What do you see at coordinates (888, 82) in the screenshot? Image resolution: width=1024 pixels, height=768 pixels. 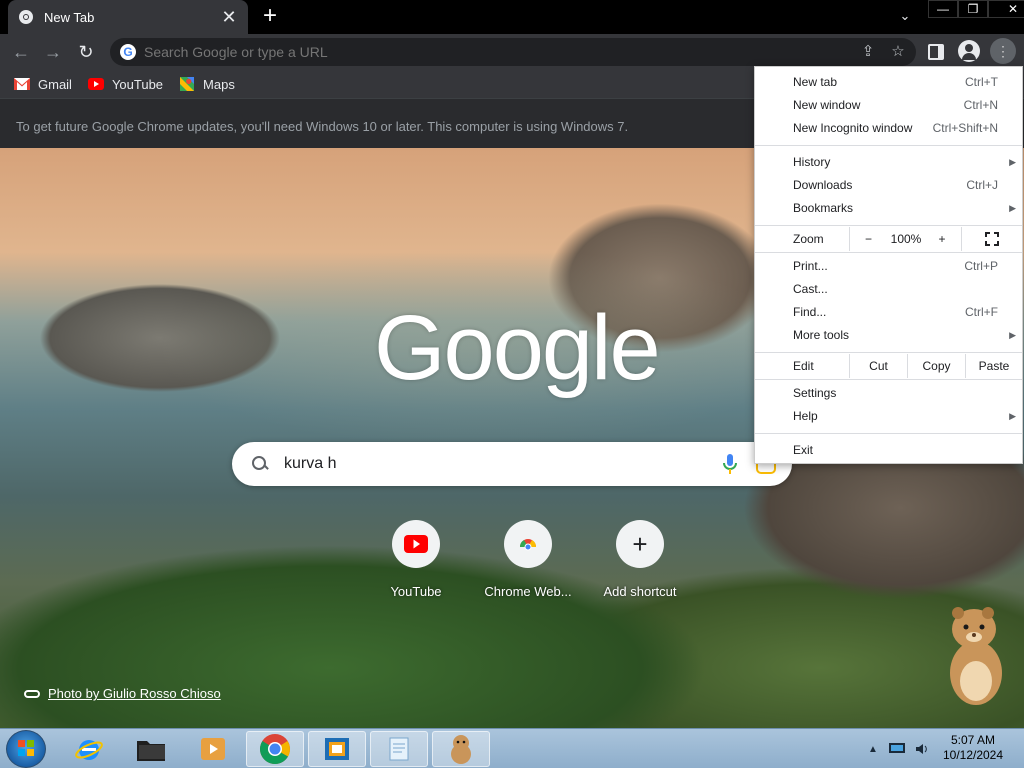 I see `menu-item-new-tab: New tab Ctrl+T` at bounding box center [888, 82].